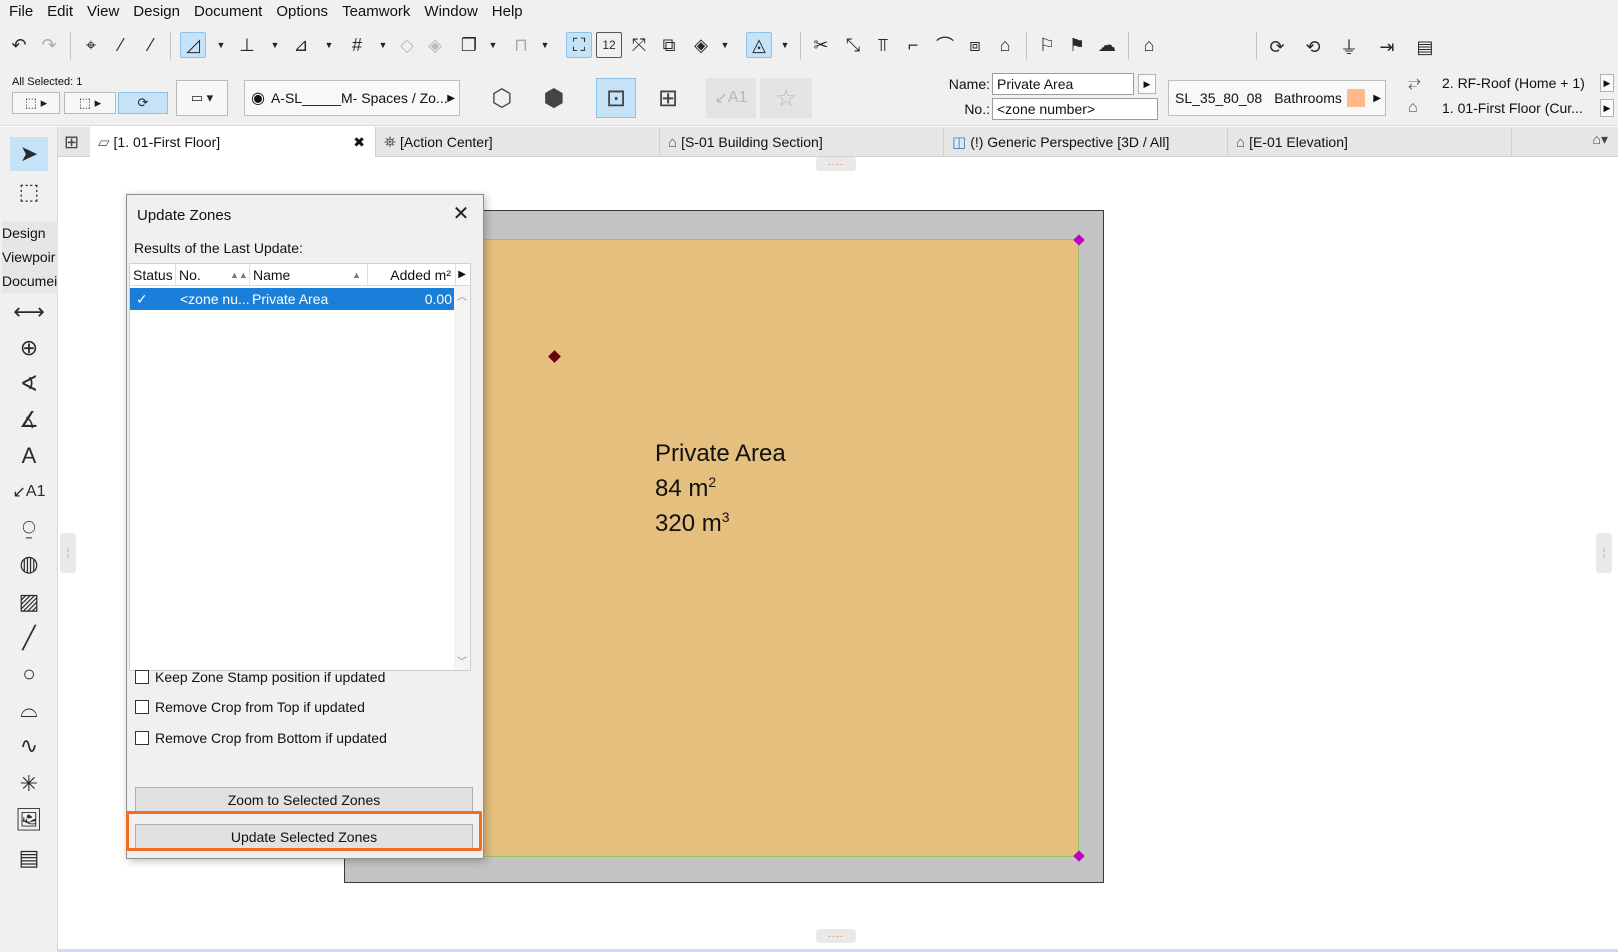 Image resolution: width=1618 pixels, height=952 pixels. What do you see at coordinates (30, 233) in the screenshot?
I see `toolbox-design-section: Design` at bounding box center [30, 233].